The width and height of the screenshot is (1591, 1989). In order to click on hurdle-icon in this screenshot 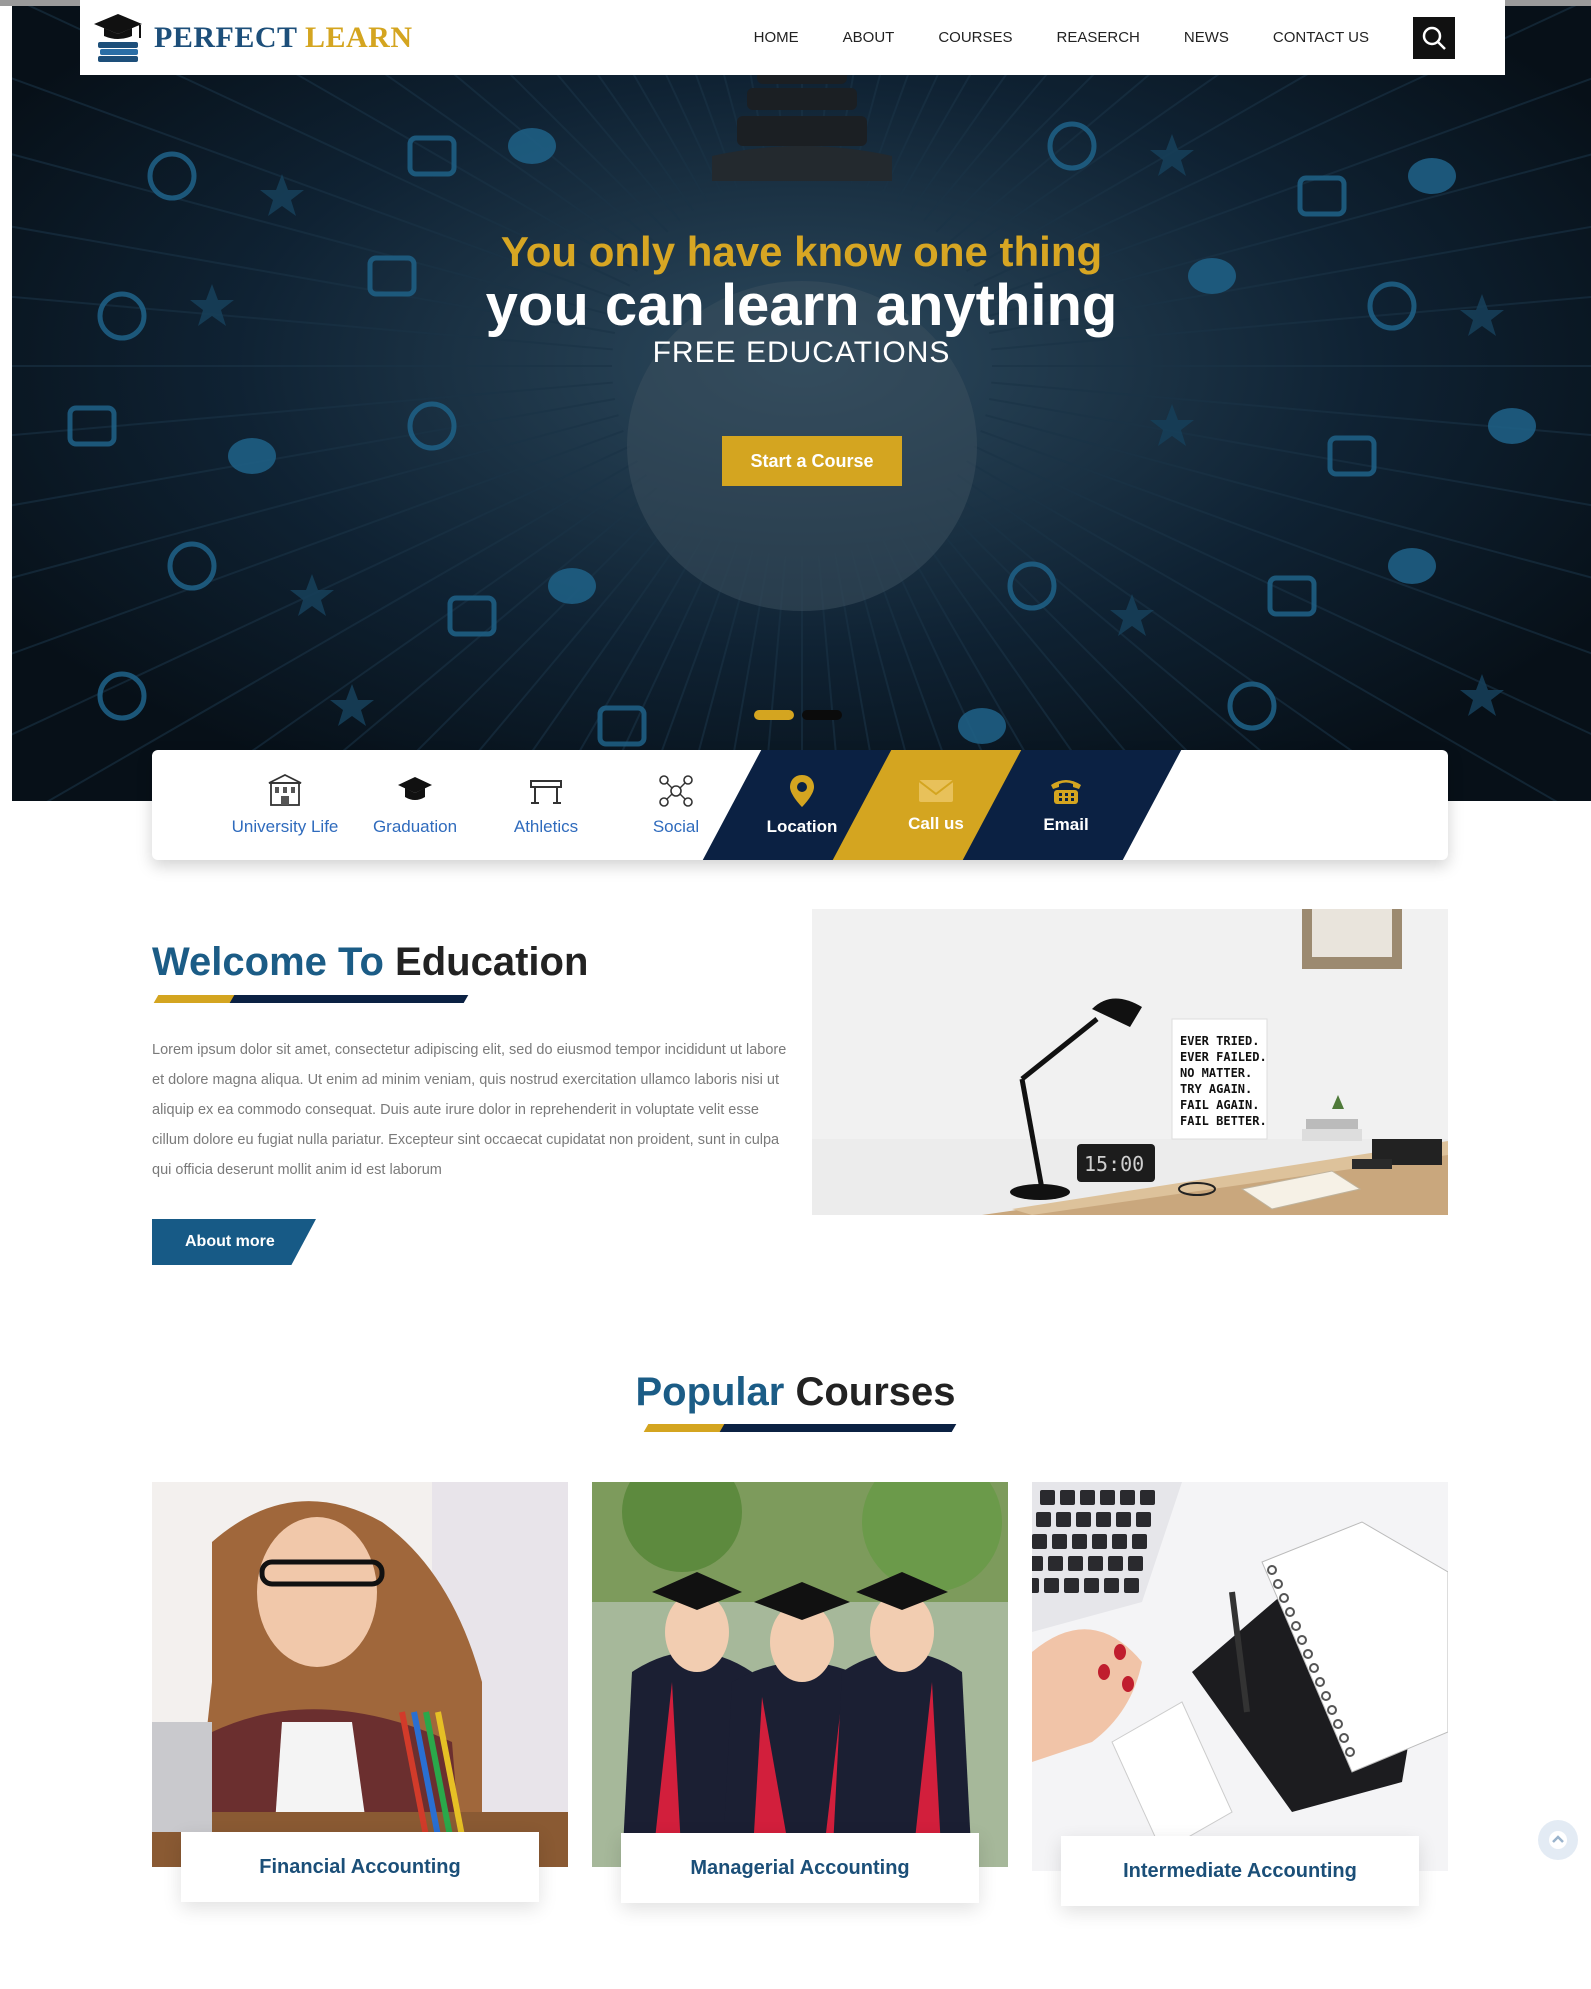, I will do `click(546, 792)`.